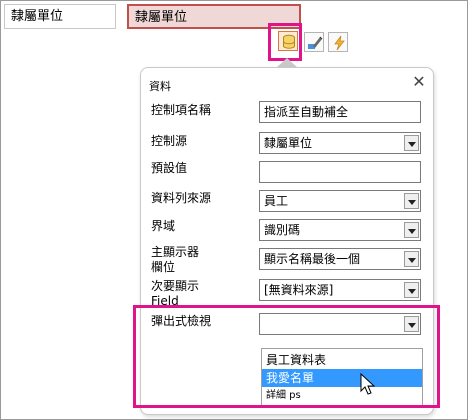 Image resolution: width=468 pixels, height=420 pixels. Describe the element at coordinates (299, 290) in the screenshot. I see `secondary-display-field-value: [無資料來源]` at that location.